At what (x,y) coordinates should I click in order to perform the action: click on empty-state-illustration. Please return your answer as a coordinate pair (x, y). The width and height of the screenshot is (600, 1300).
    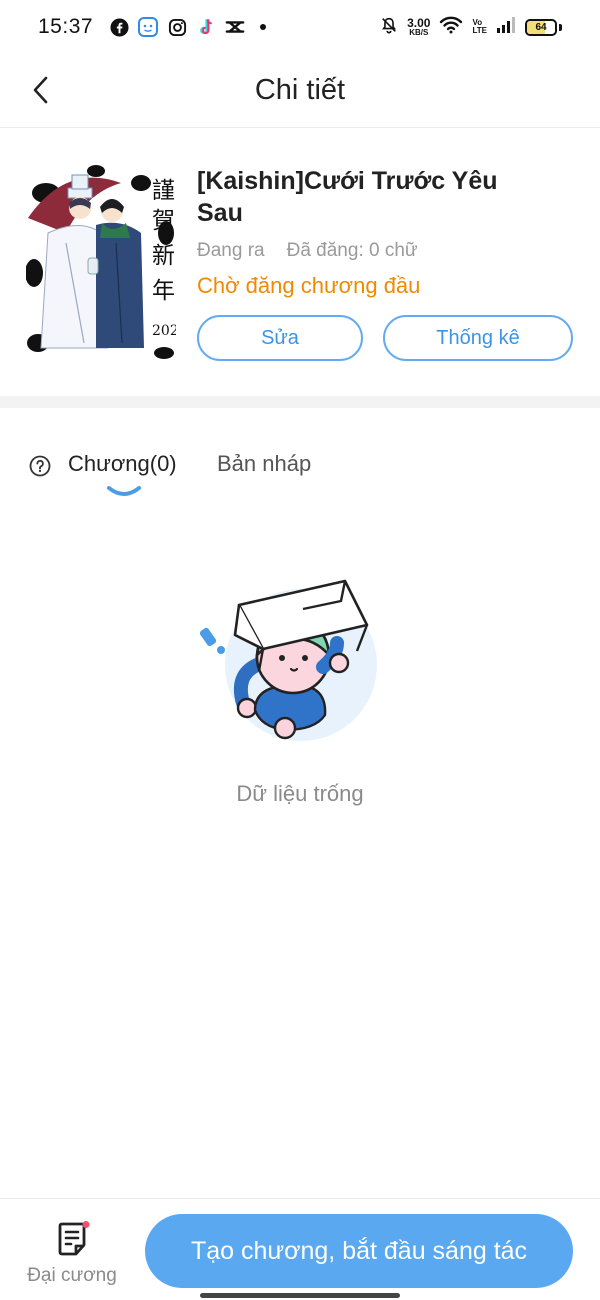
    Looking at the image, I should click on (295, 662).